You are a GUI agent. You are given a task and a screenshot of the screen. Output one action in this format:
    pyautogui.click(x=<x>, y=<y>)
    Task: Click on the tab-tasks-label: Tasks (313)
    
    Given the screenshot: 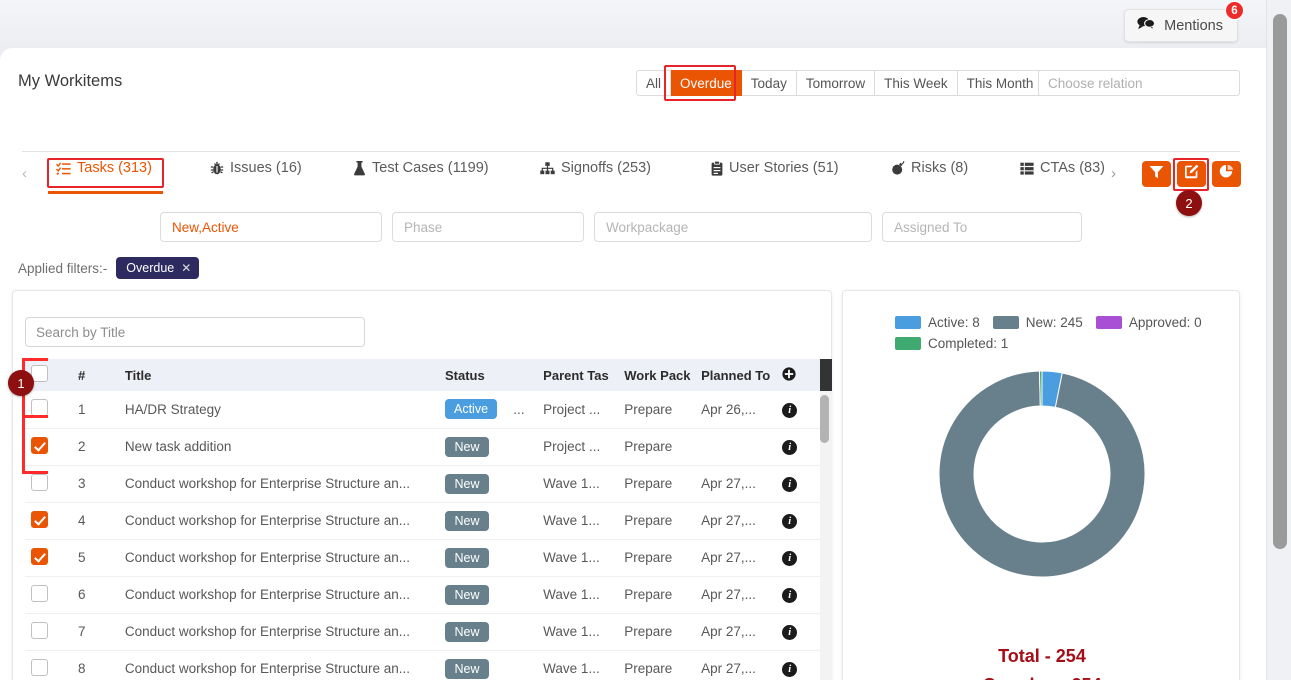 What is the action you would take?
    pyautogui.click(x=114, y=168)
    